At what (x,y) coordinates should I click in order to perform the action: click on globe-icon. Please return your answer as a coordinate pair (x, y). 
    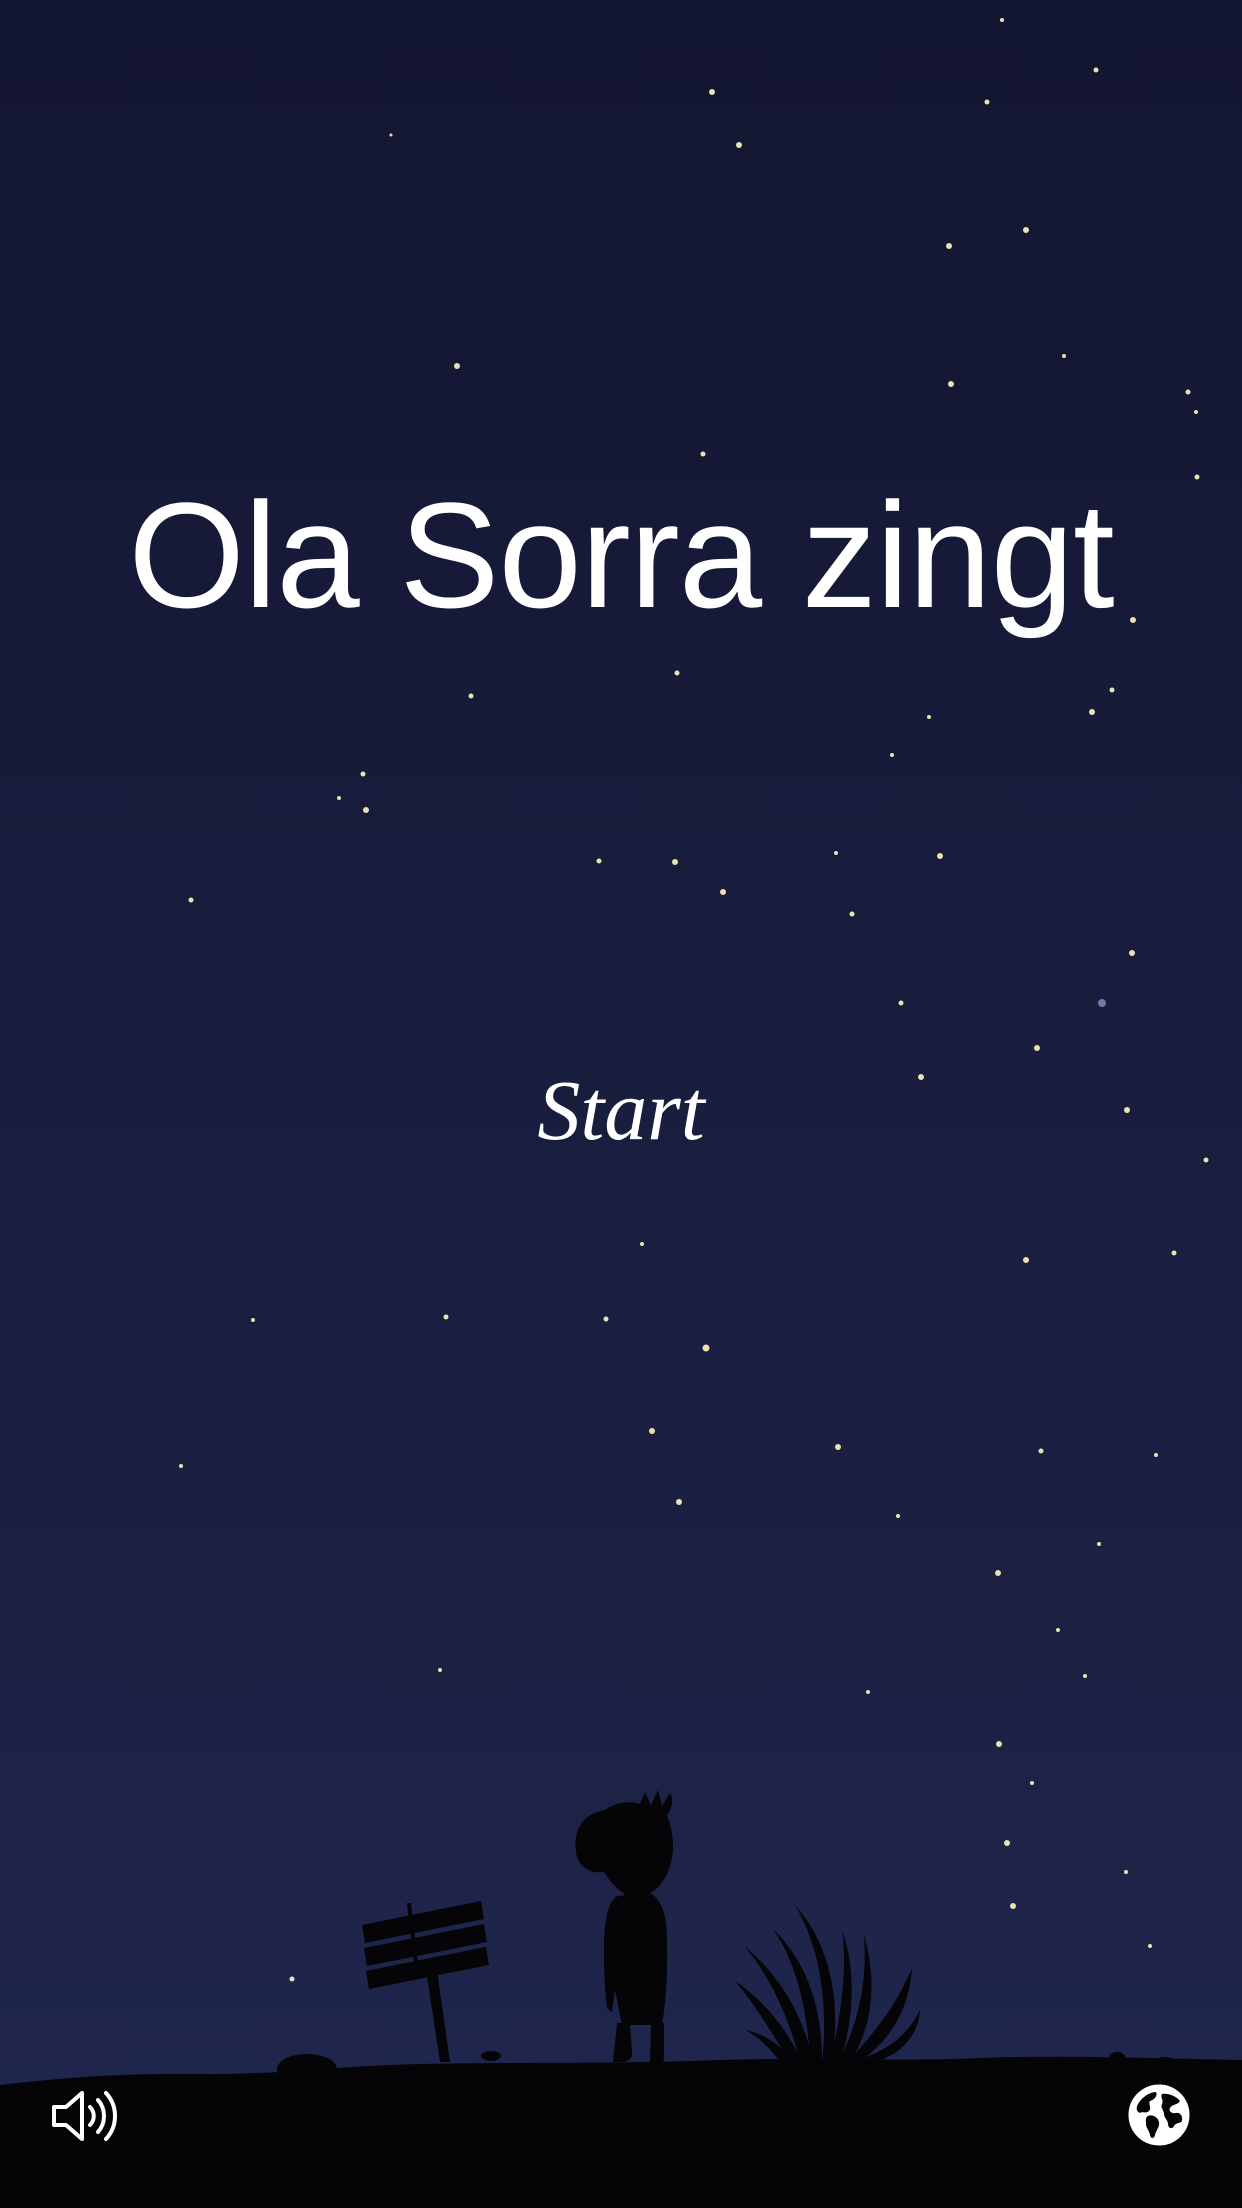
    Looking at the image, I should click on (1159, 2115).